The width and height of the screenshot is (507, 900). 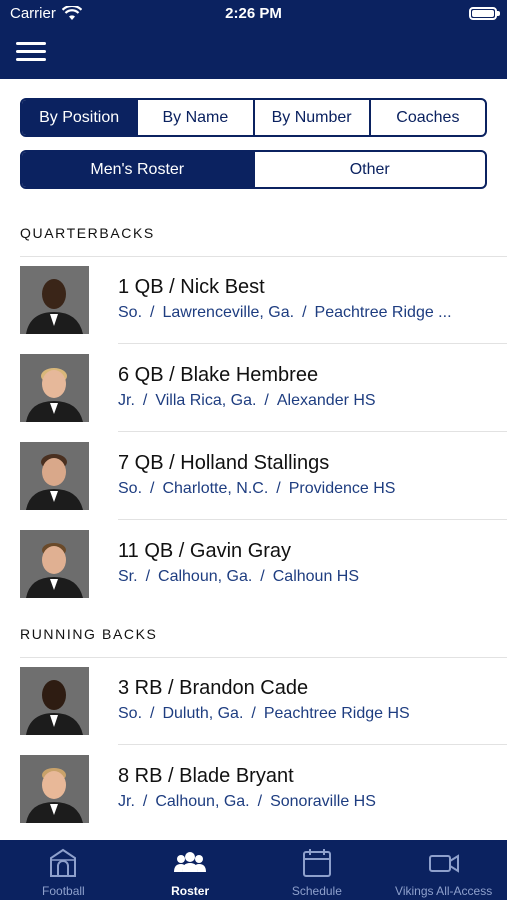 What do you see at coordinates (87, 233) in the screenshot?
I see `section-heading-quarterbacks: QUARTERBACKS` at bounding box center [87, 233].